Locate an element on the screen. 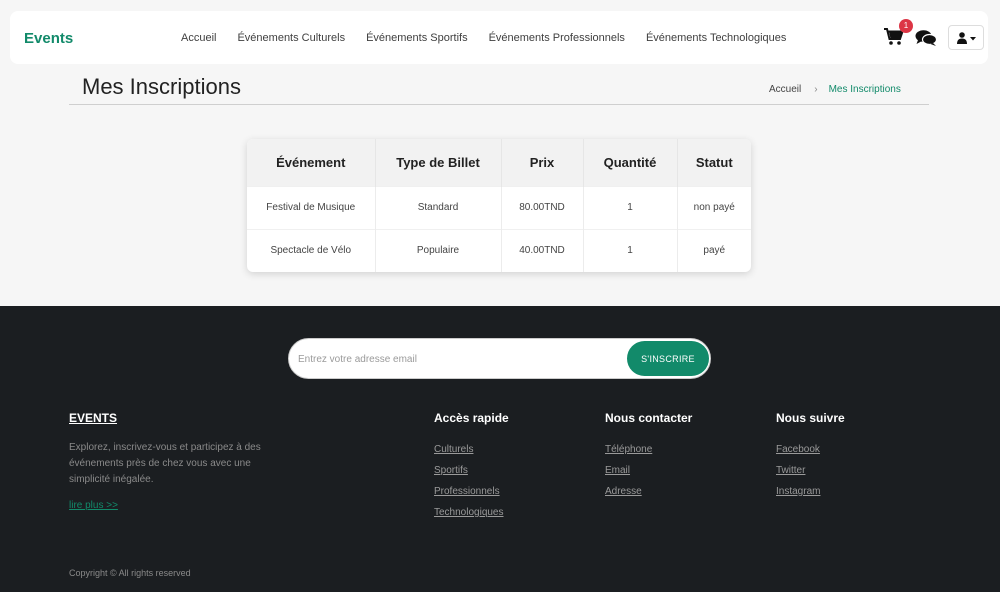 The width and height of the screenshot is (1000, 592). cell-ticket-type: Populaire is located at coordinates (438, 250).